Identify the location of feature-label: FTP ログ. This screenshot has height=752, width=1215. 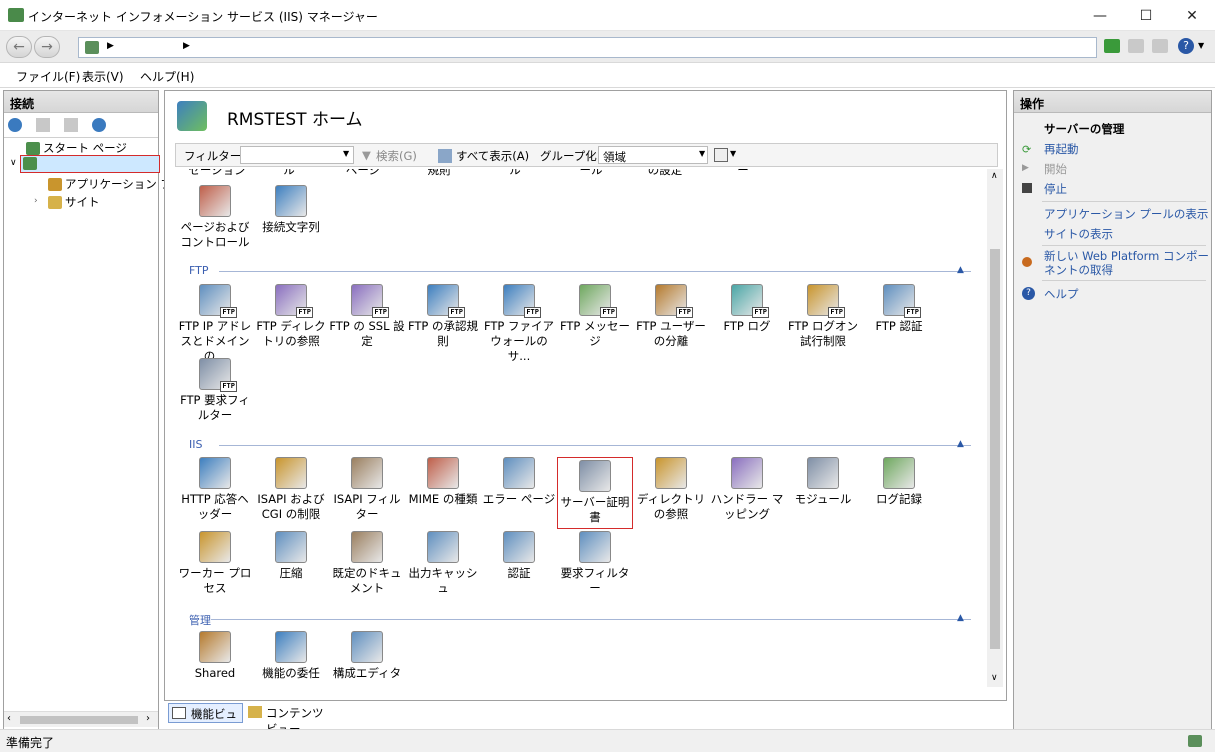
(747, 326).